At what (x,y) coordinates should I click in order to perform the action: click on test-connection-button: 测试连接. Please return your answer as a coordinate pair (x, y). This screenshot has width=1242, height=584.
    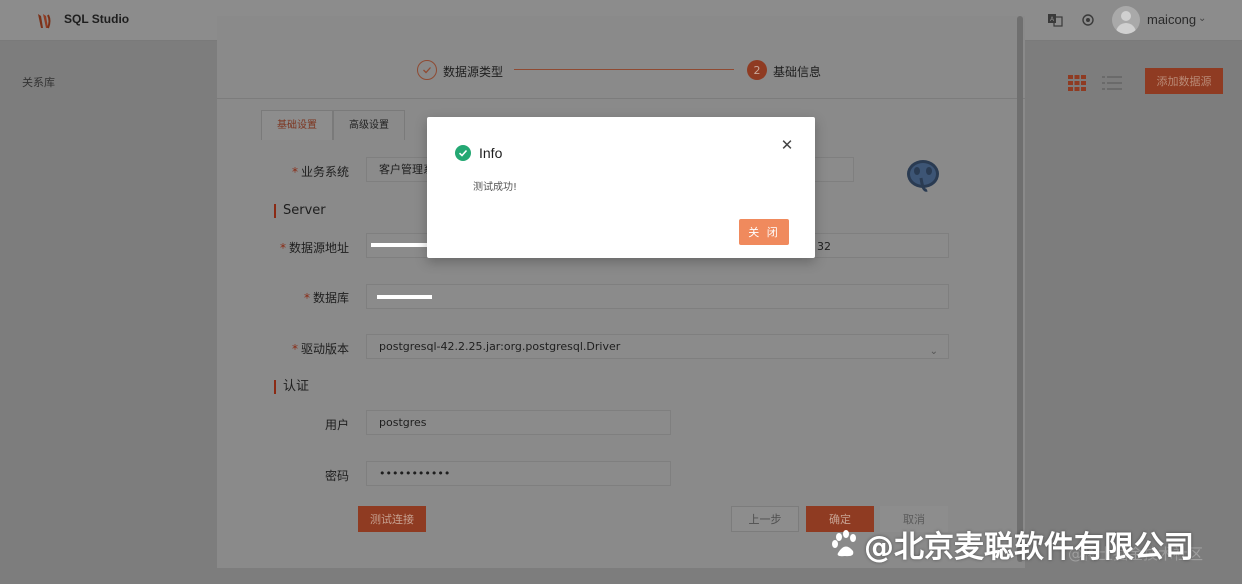
    Looking at the image, I should click on (392, 519).